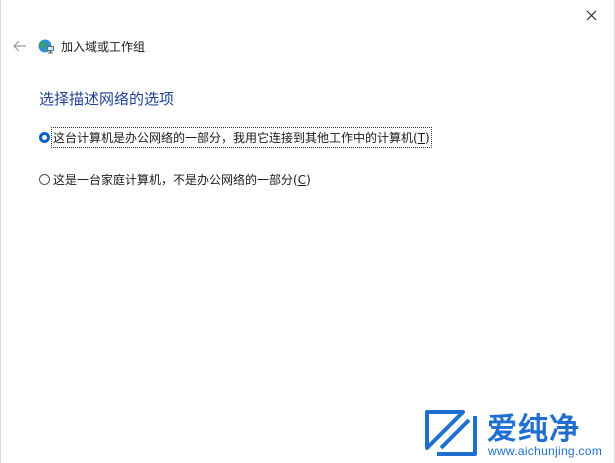 The width and height of the screenshot is (615, 463). I want to click on office-network-radio, so click(44, 137).